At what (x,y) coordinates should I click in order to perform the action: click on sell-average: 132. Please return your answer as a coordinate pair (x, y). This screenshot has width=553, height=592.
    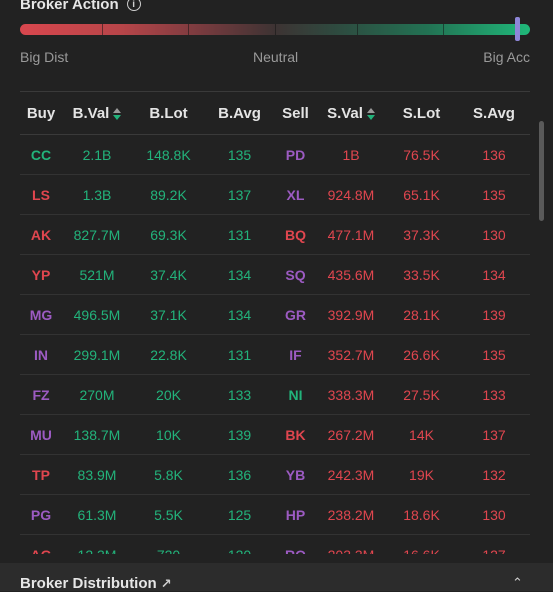
    Looking at the image, I should click on (494, 474).